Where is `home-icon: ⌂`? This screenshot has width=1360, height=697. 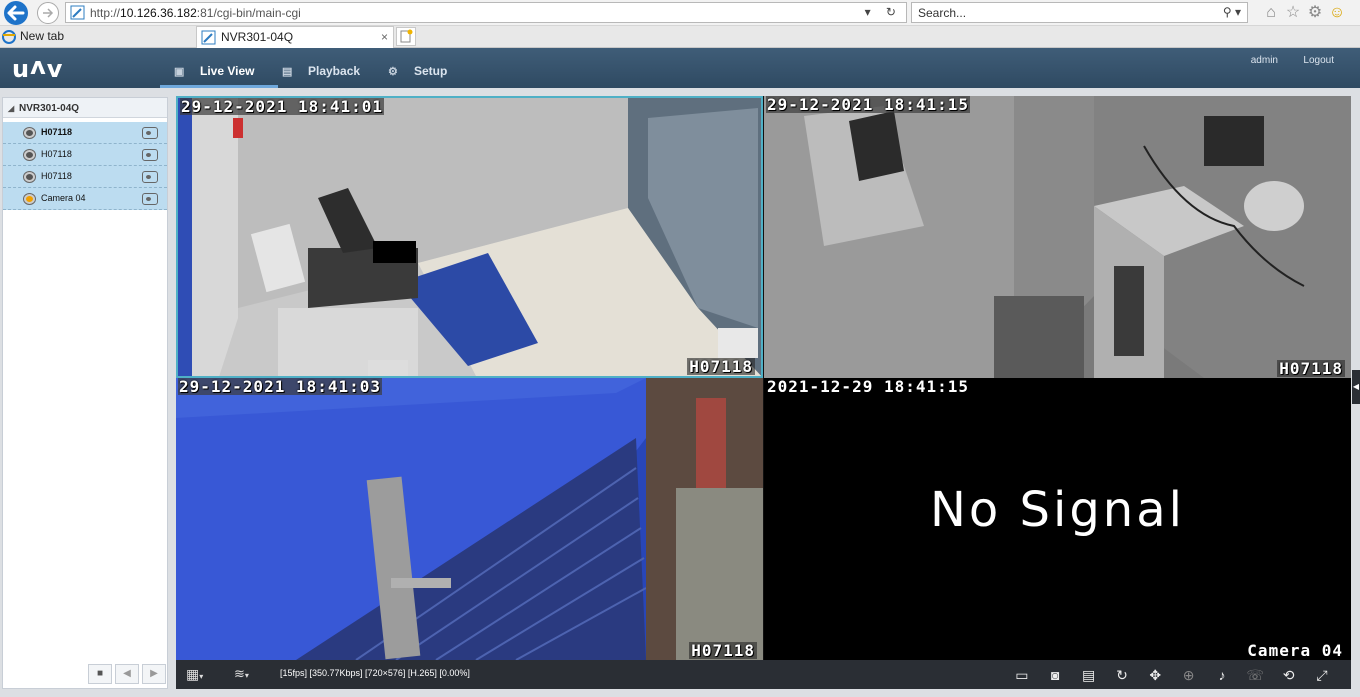 home-icon: ⌂ is located at coordinates (1271, 13).